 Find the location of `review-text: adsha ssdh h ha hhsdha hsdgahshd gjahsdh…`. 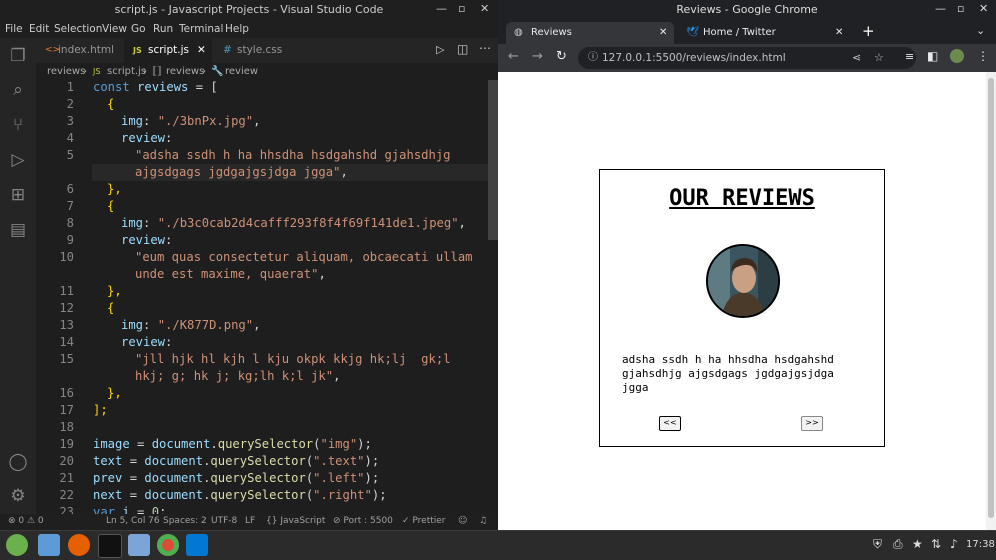

review-text: adsha ssdh h ha hhsdha hsdgahshd gjahsdh… is located at coordinates (728, 373).